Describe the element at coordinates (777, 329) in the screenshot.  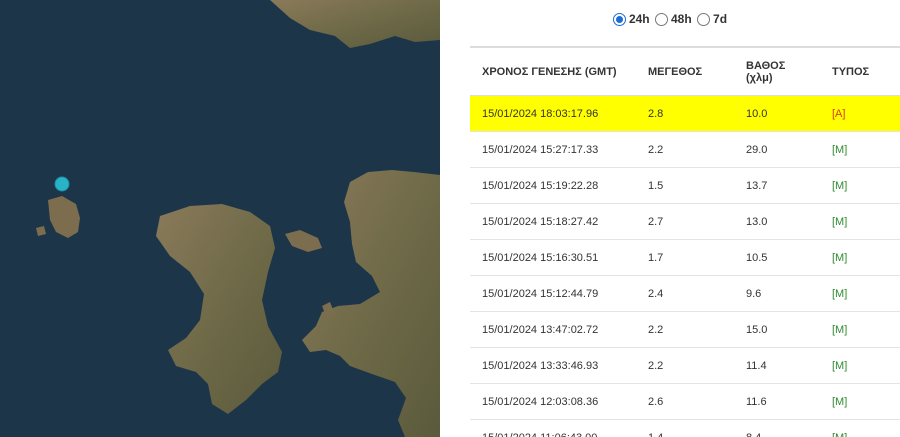
I see `cell-depth: 15.0` at that location.